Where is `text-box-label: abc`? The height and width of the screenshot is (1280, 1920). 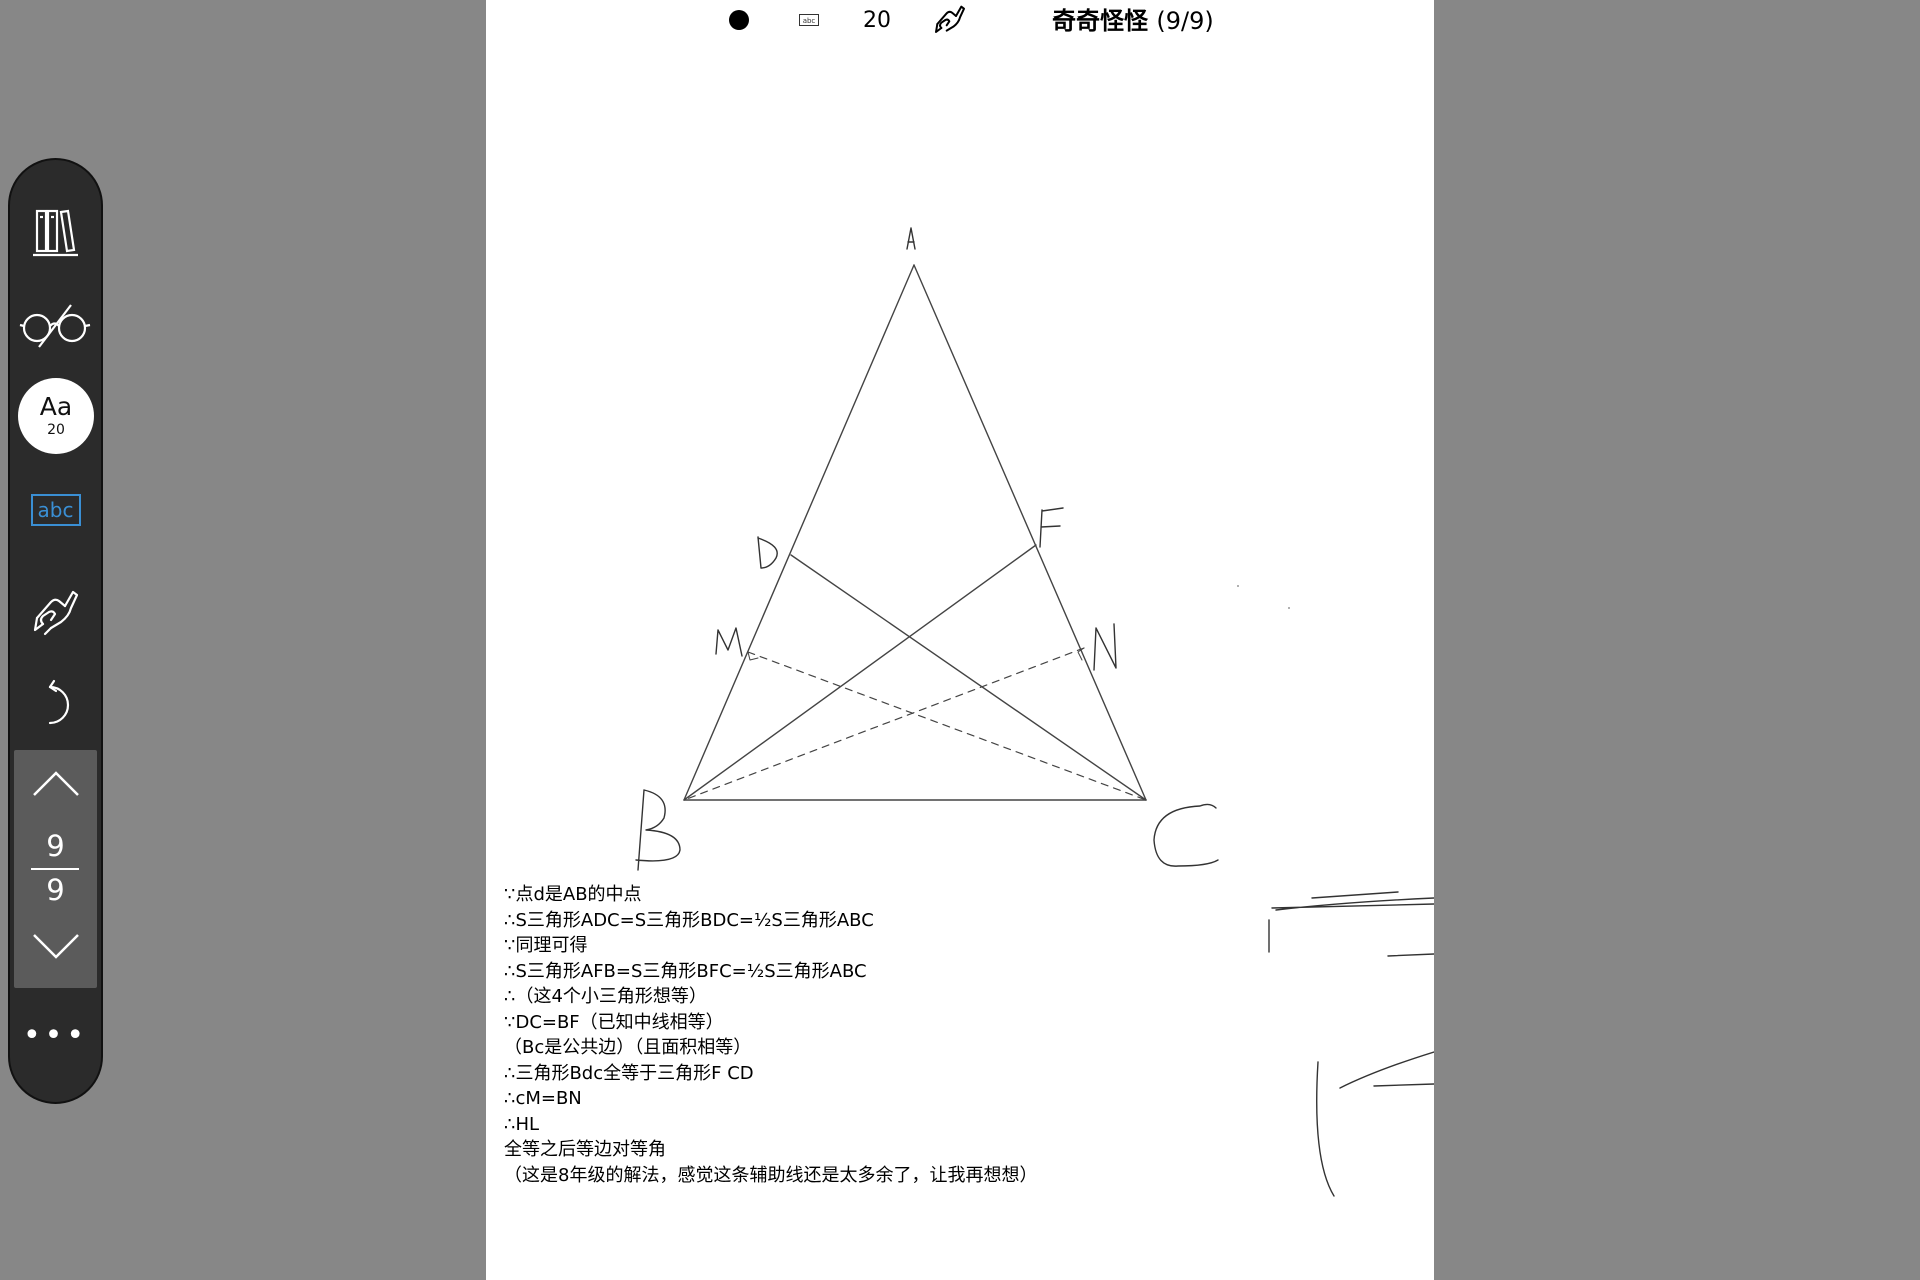
text-box-label: abc is located at coordinates (55, 510).